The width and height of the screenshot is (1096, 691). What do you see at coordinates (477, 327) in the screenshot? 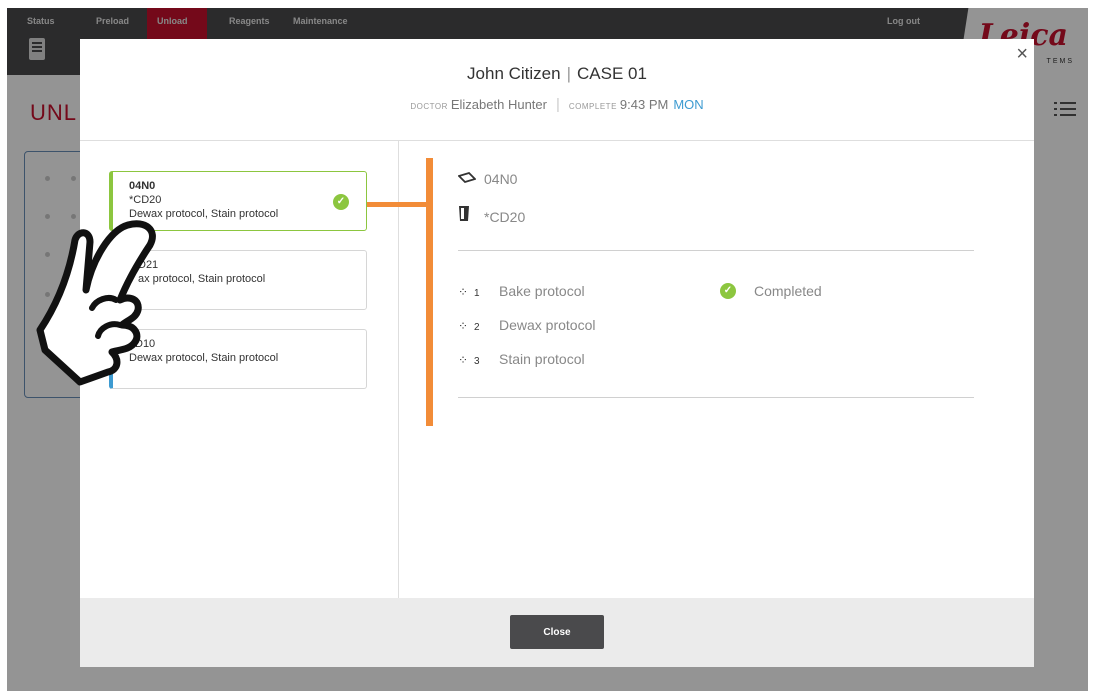
I see `protocol-number: 2` at bounding box center [477, 327].